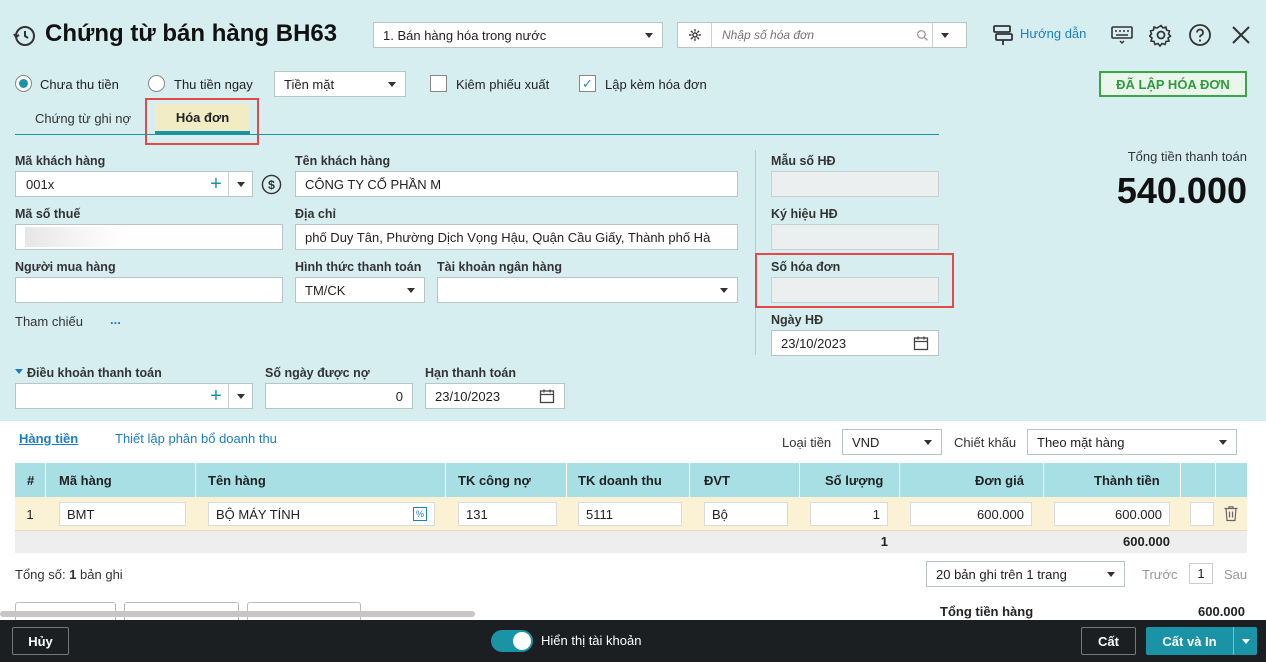  Describe the element at coordinates (1231, 515) in the screenshot. I see `trash-icon` at that location.